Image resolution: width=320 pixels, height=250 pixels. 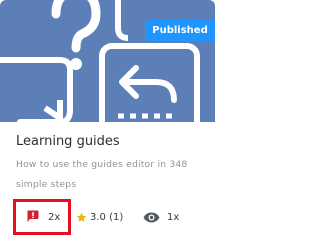 What do you see at coordinates (161, 217) in the screenshot?
I see `views-stat: 1x` at bounding box center [161, 217].